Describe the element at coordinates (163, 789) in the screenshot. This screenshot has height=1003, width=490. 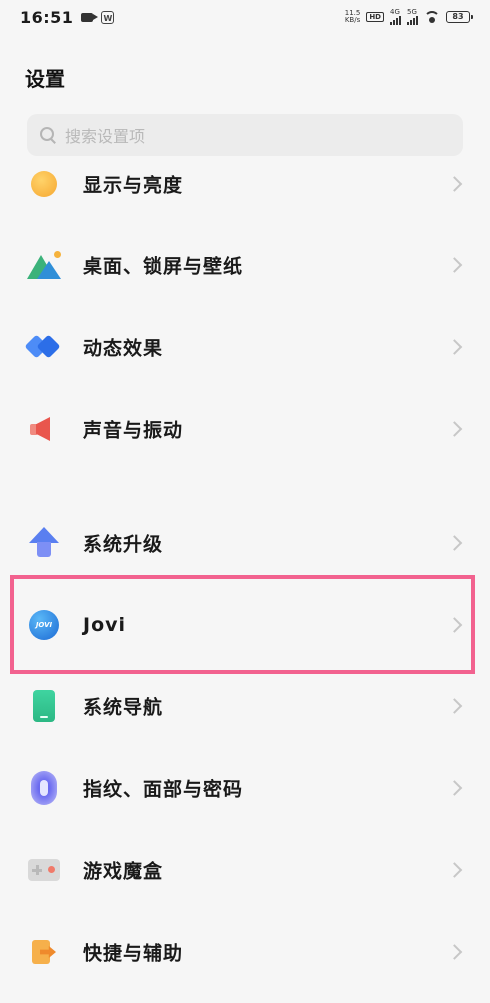
I see `settings-item-label: 指纹、面部与密码` at that location.